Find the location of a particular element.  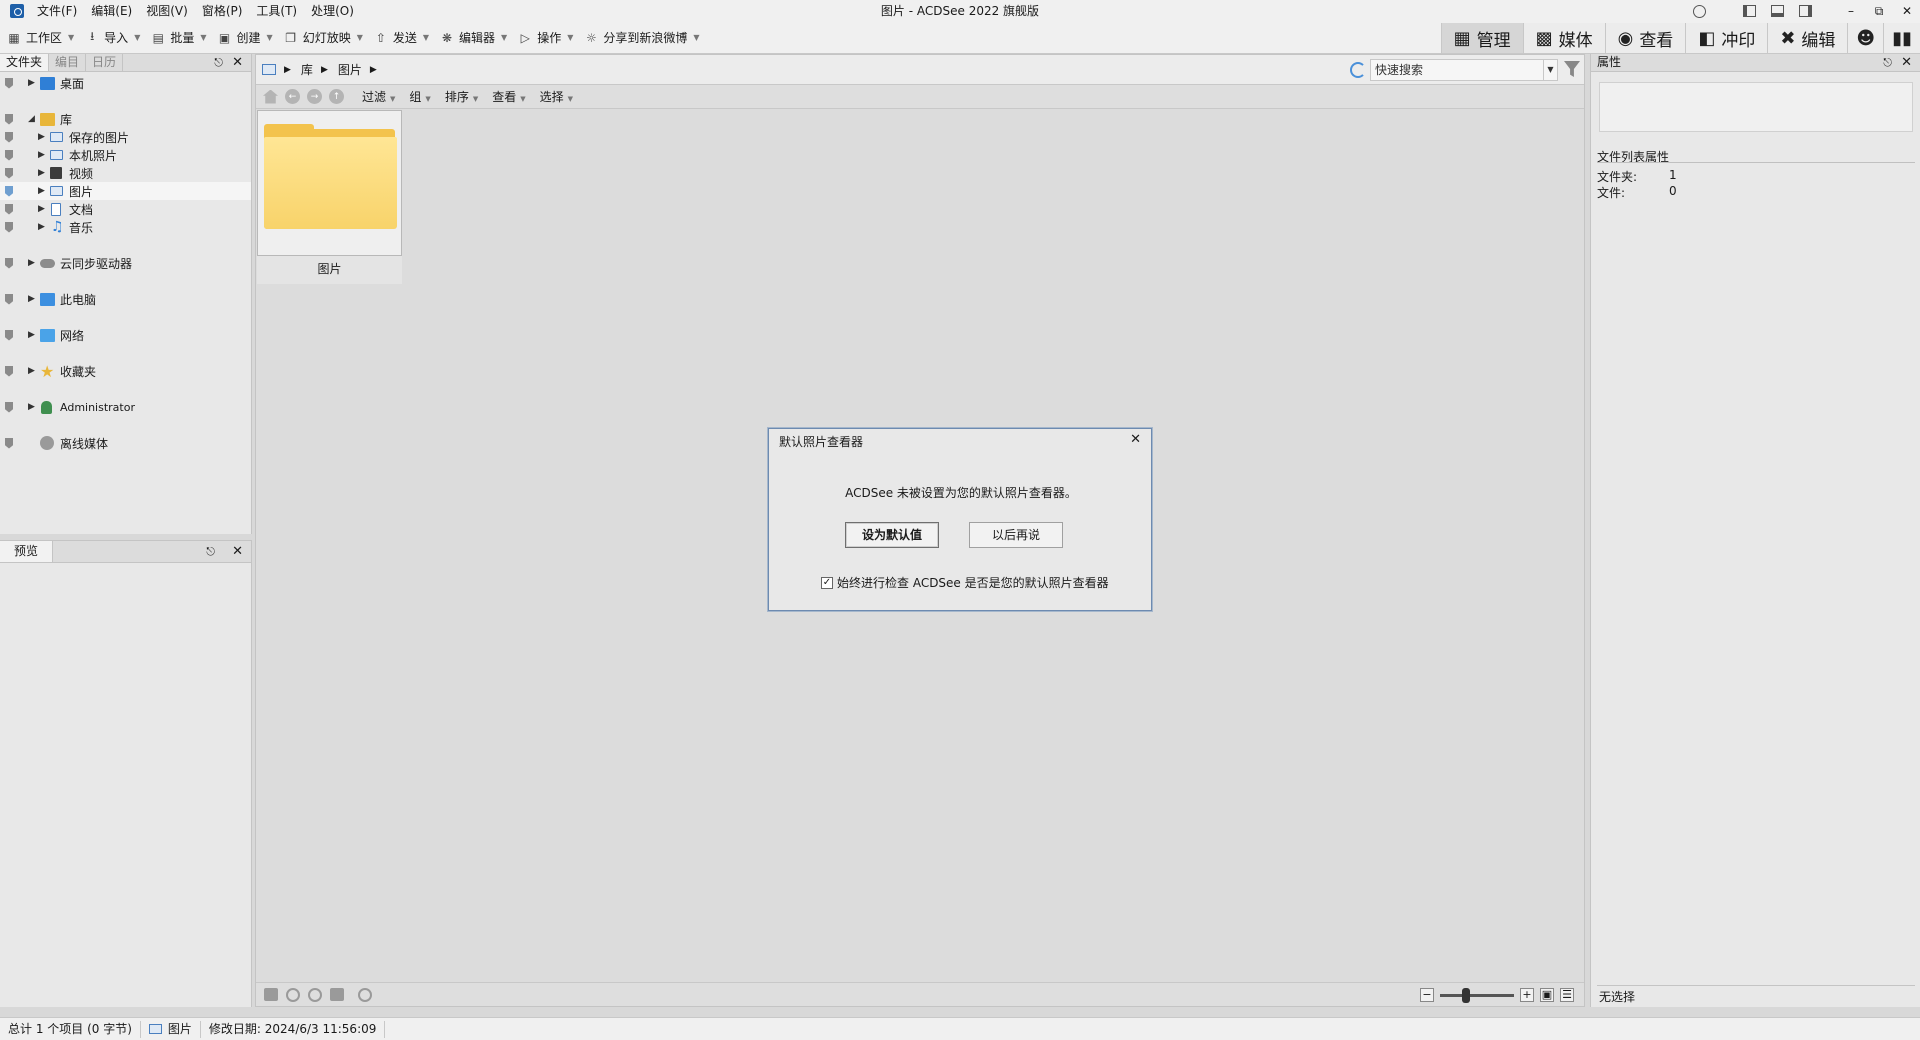

filter-icon is located at coordinates (1572, 69).